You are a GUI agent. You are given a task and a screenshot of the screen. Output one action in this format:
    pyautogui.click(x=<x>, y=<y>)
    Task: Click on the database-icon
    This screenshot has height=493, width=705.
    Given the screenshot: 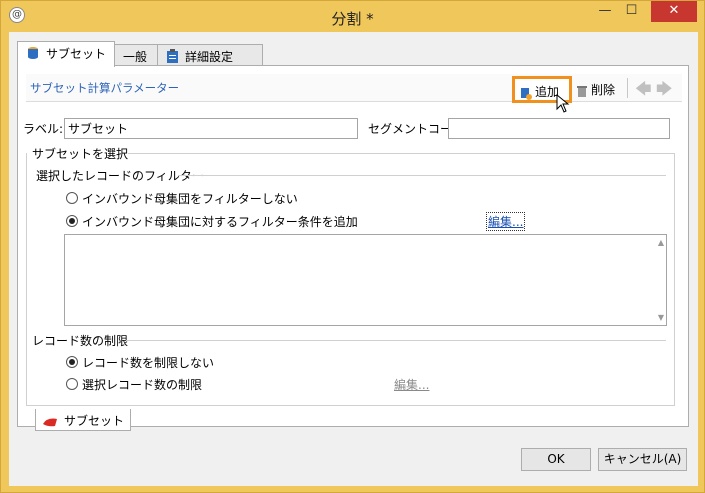 What is the action you would take?
    pyautogui.click(x=33, y=54)
    